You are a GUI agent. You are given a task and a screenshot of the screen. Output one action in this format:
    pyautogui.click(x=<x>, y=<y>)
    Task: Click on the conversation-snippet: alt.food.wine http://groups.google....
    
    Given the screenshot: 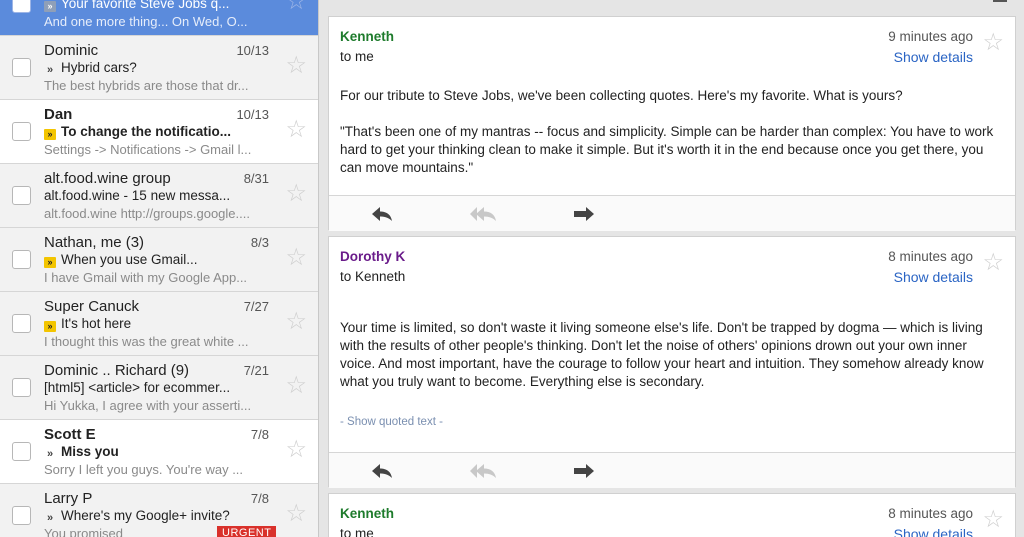 What is the action you would take?
    pyautogui.click(x=147, y=213)
    